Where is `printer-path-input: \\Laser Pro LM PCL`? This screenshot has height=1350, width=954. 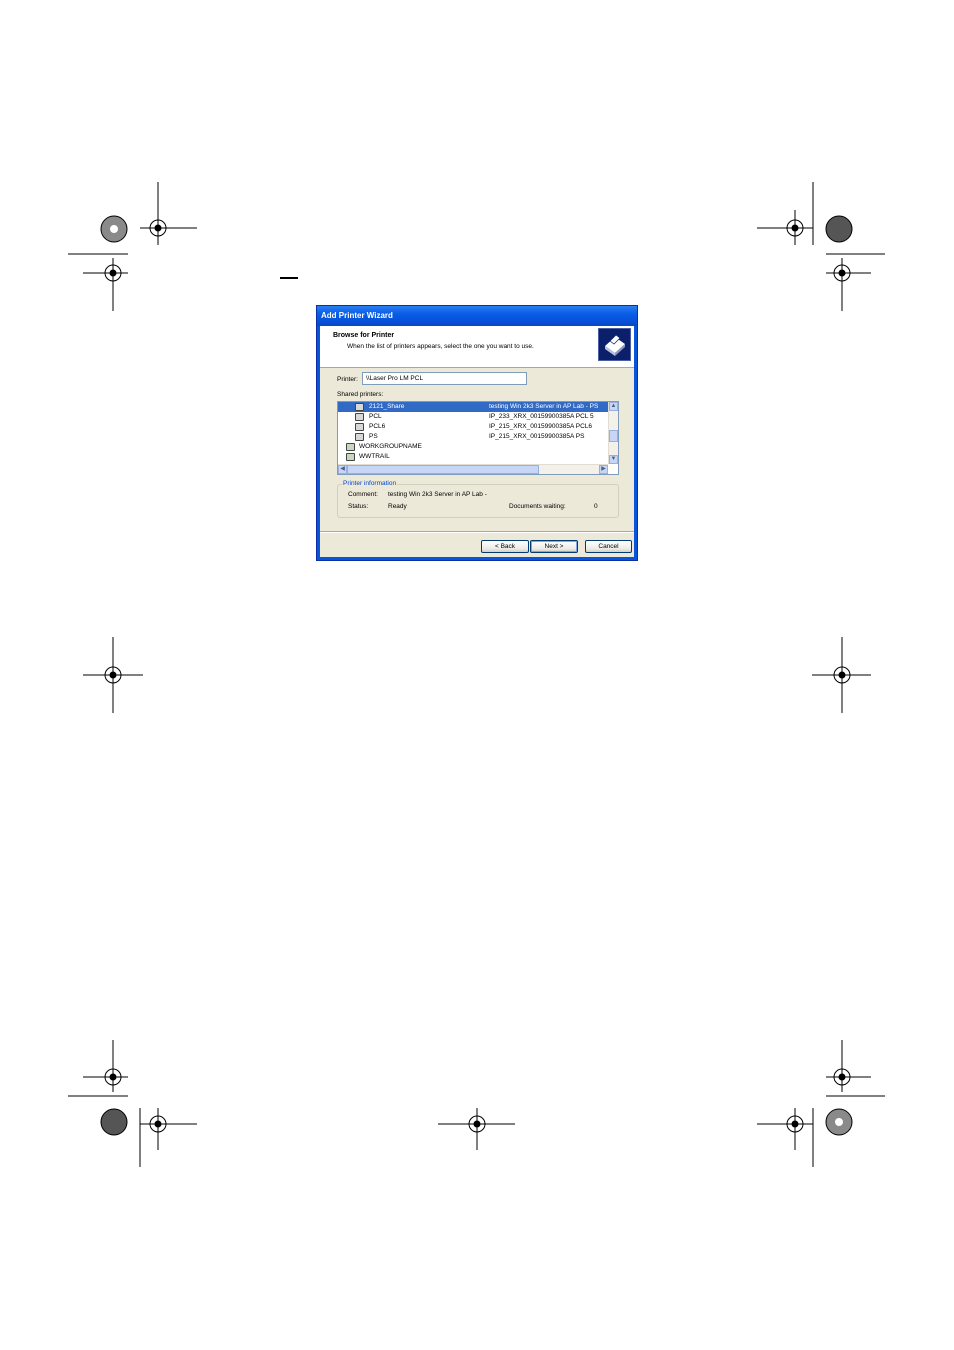
printer-path-input: \\Laser Pro LM PCL is located at coordinates (444, 378).